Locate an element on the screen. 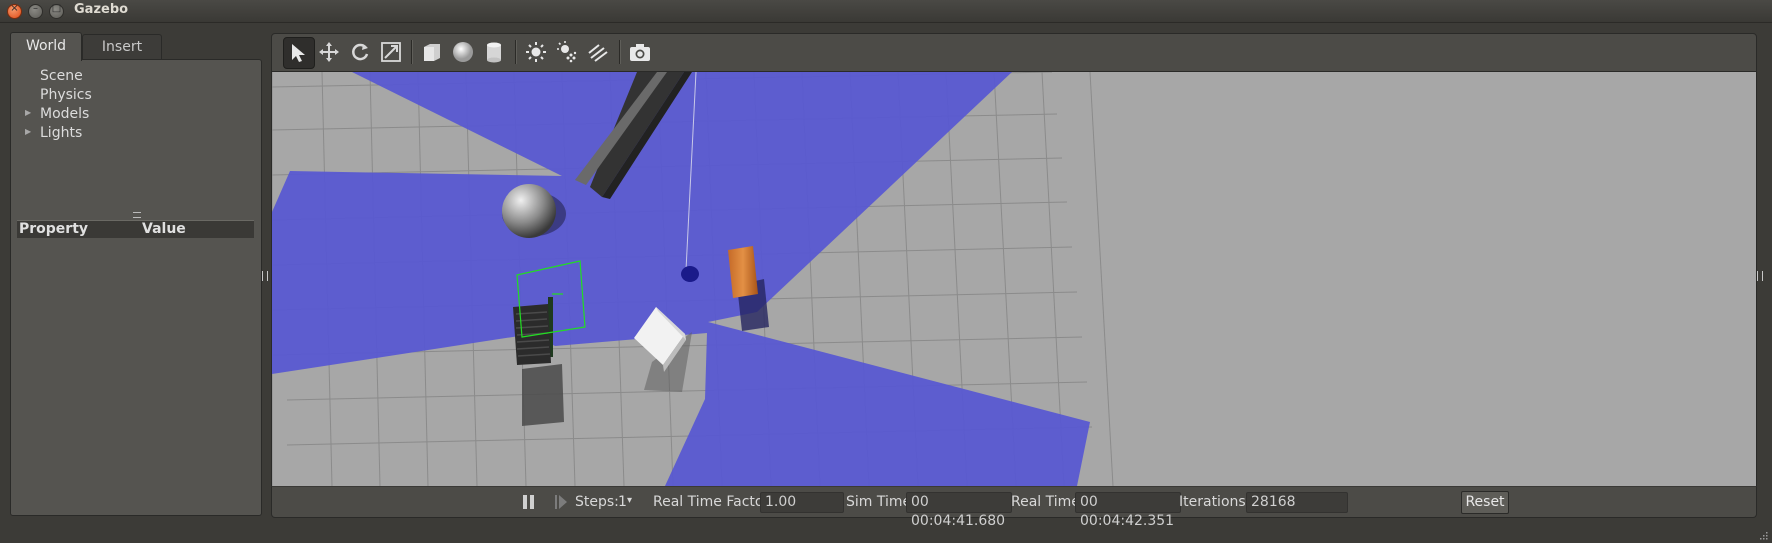 The height and width of the screenshot is (543, 1772). tree-item-models: Models is located at coordinates (64, 114).